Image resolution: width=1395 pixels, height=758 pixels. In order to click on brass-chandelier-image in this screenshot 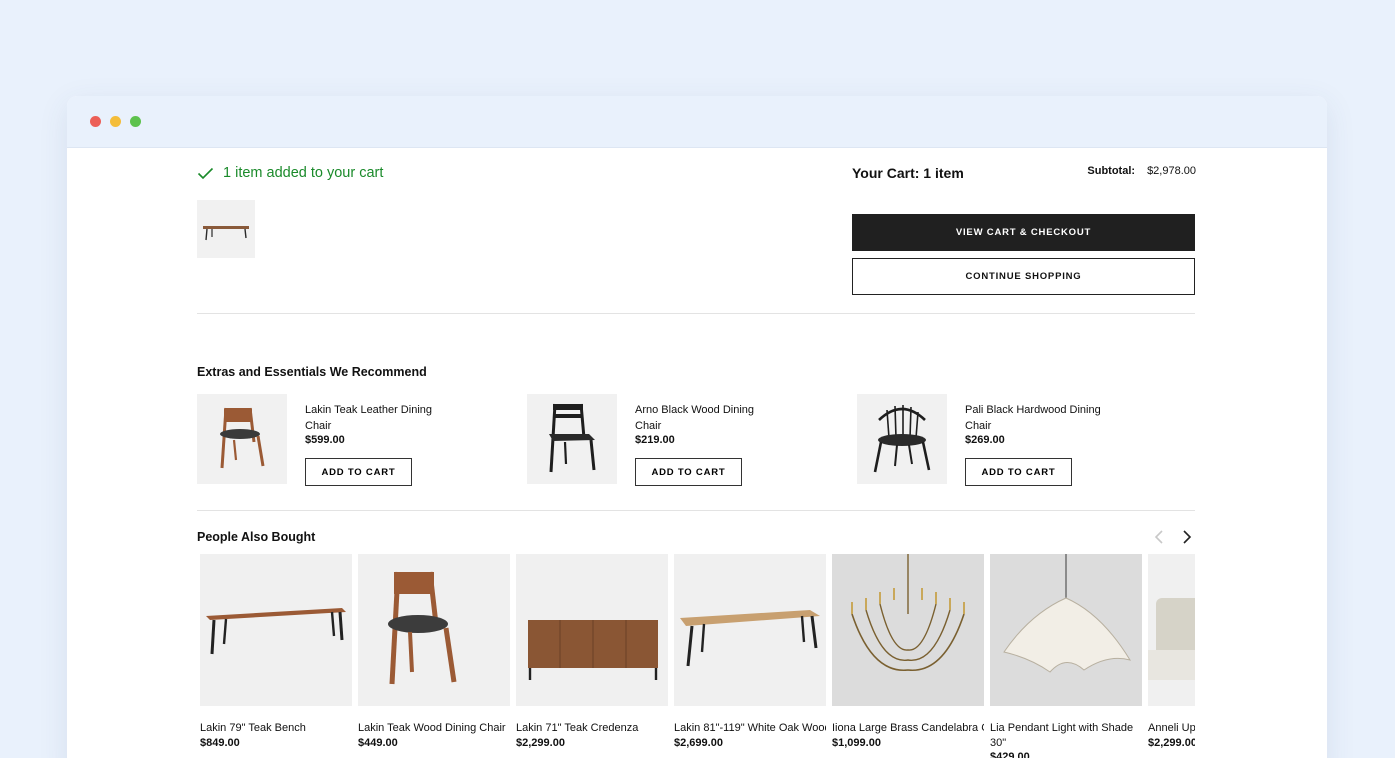, I will do `click(908, 612)`.